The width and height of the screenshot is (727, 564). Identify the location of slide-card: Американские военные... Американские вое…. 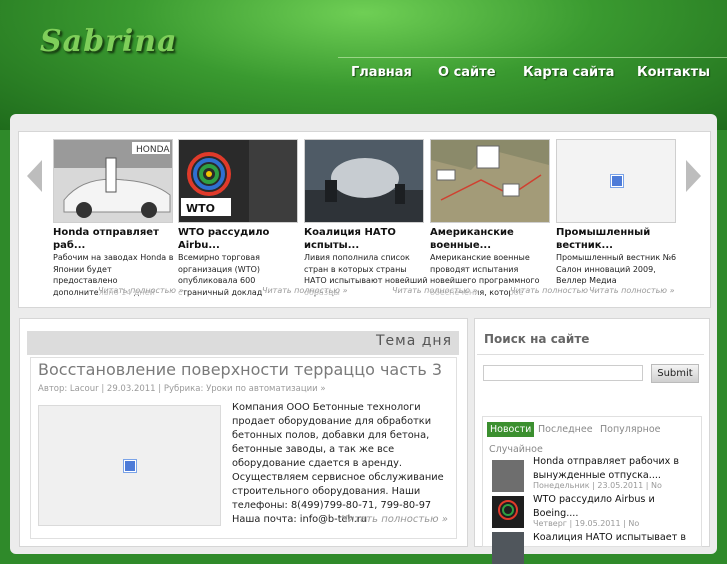
(471, 219).